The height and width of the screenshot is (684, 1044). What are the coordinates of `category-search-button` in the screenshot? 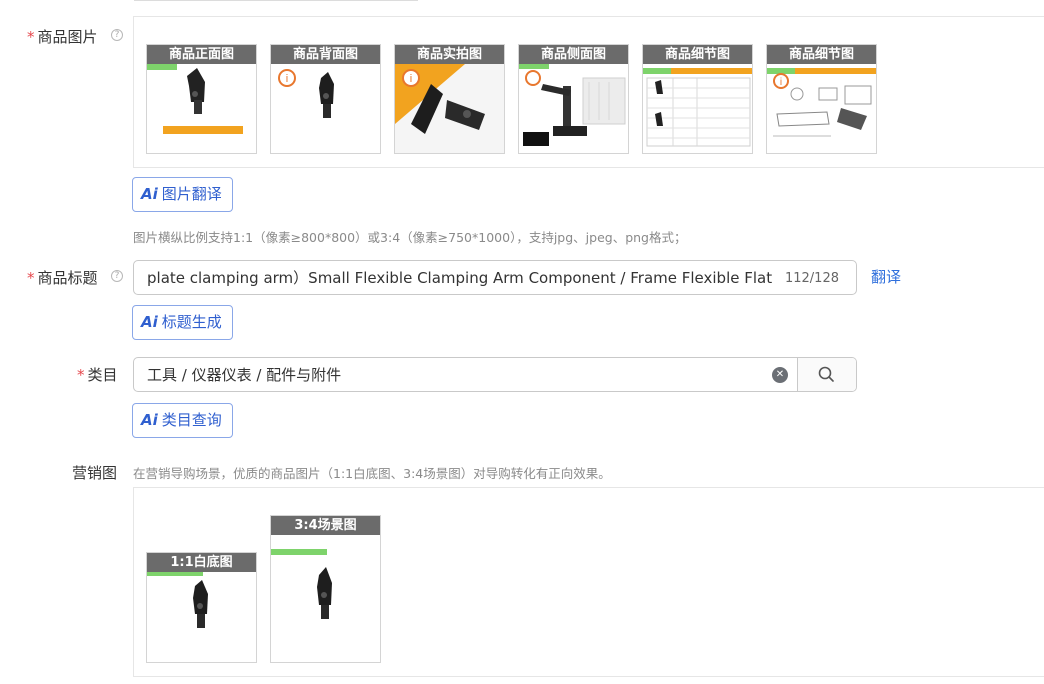 It's located at (826, 374).